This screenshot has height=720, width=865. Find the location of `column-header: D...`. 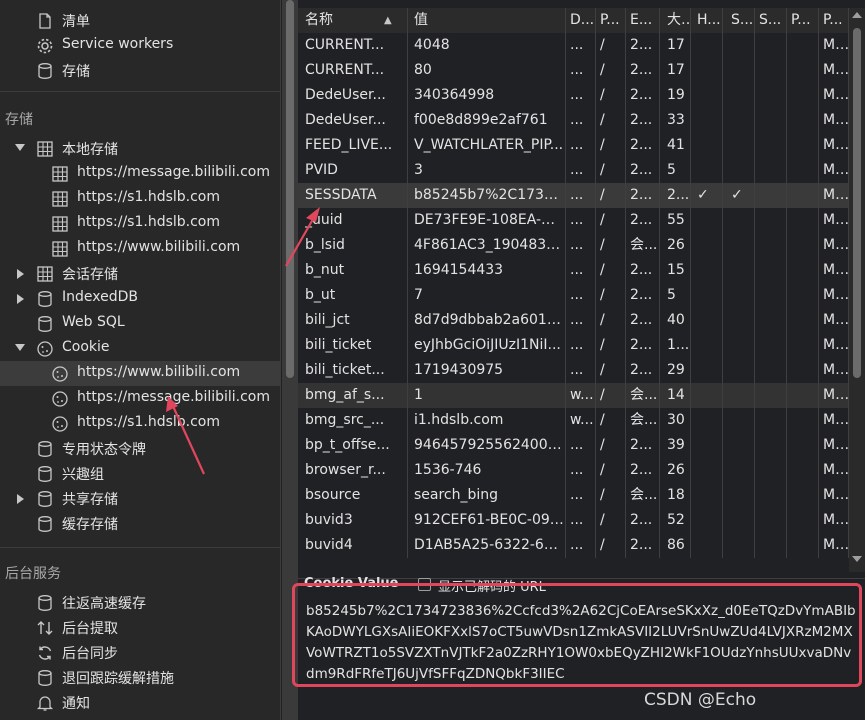

column-header: D... is located at coordinates (581, 20).